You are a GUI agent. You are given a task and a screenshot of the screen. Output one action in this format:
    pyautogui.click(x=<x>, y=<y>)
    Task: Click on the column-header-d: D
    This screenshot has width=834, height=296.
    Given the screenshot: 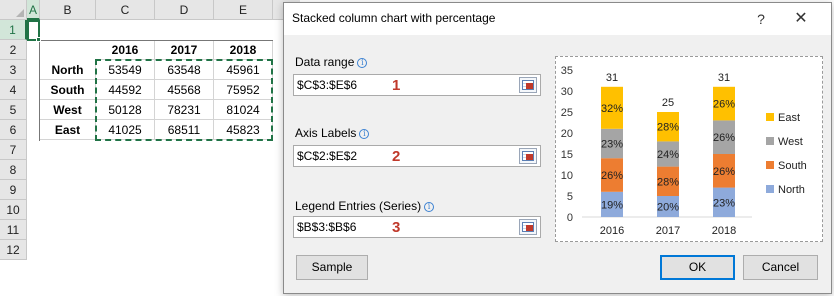 What is the action you would take?
    pyautogui.click(x=184, y=10)
    